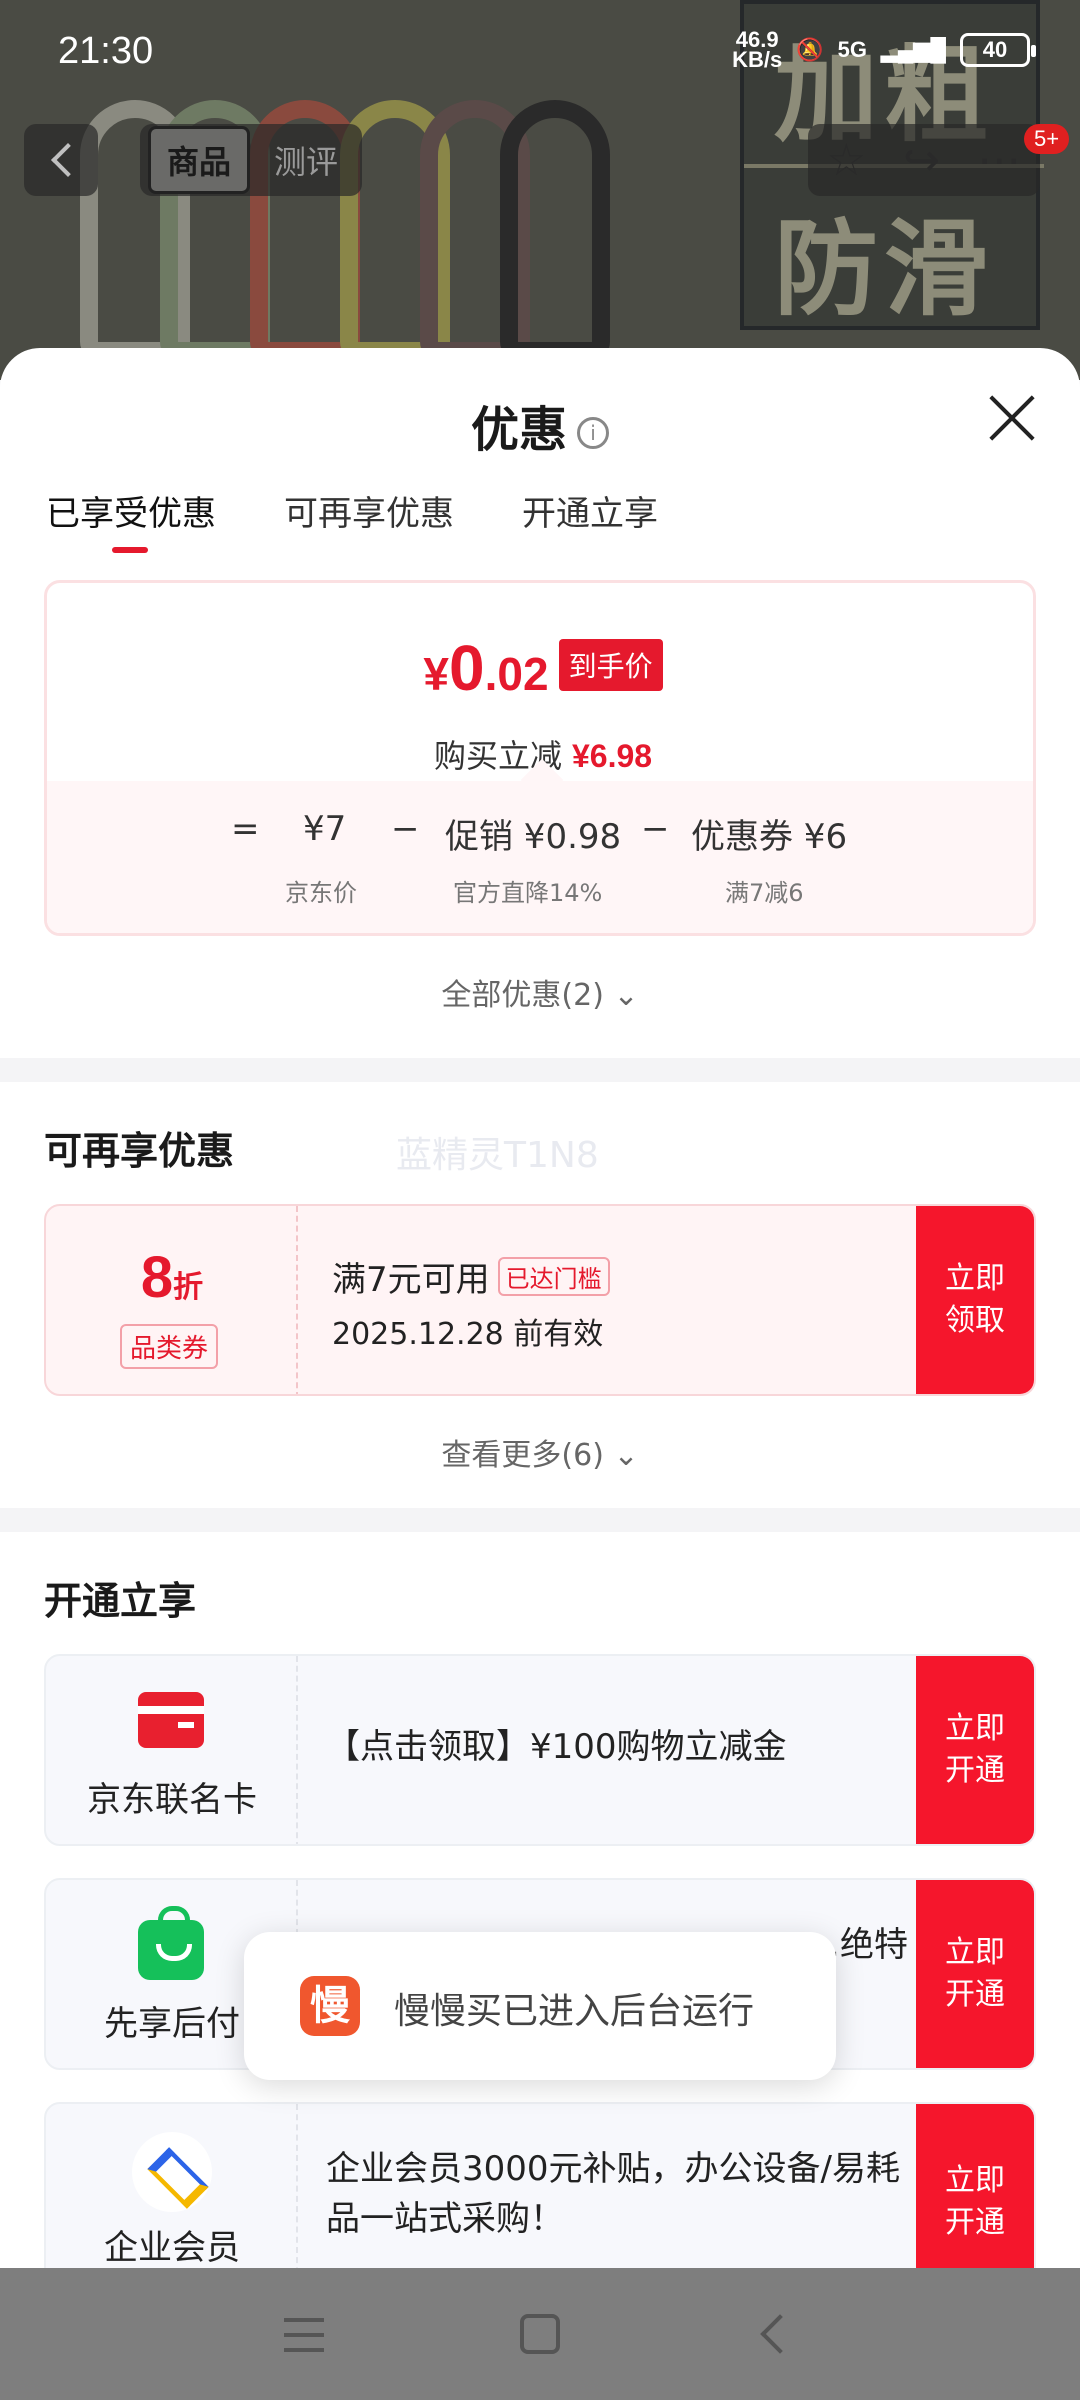 The image size is (1080, 2400). What do you see at coordinates (975, 1300) in the screenshot?
I see `claim-coupon-button: 立即 领取` at bounding box center [975, 1300].